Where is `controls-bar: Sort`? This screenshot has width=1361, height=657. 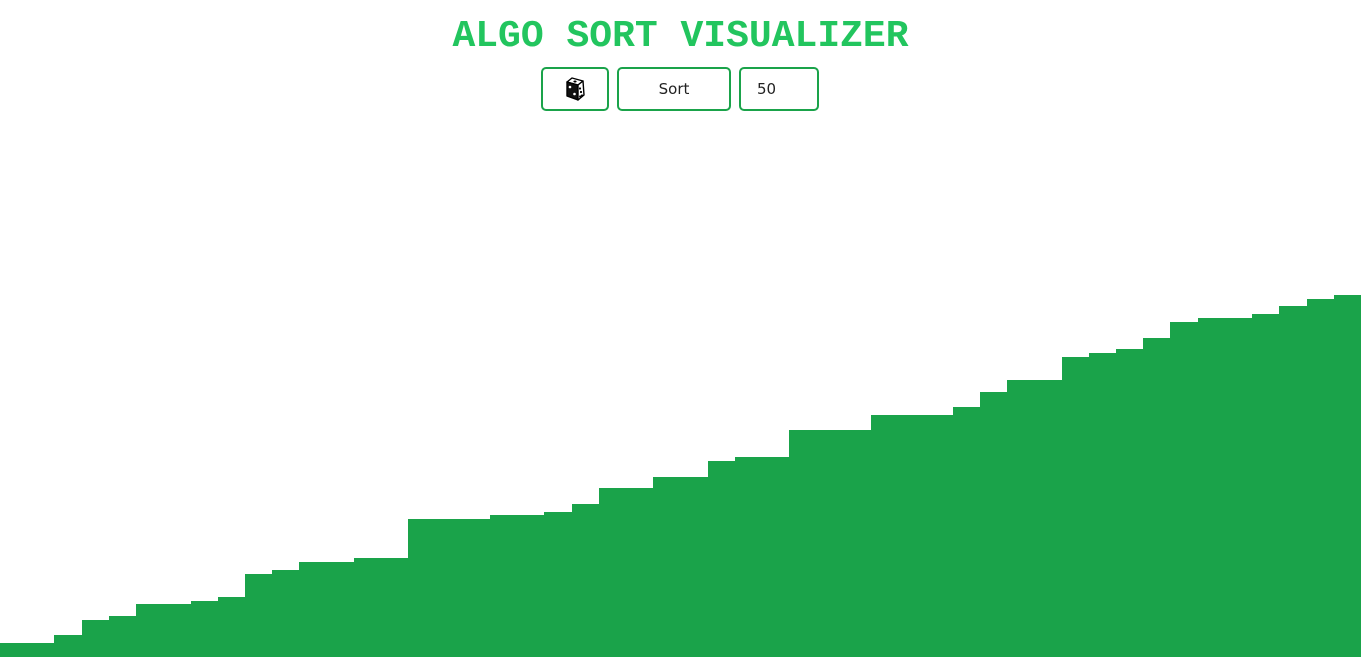 controls-bar: Sort is located at coordinates (680, 89).